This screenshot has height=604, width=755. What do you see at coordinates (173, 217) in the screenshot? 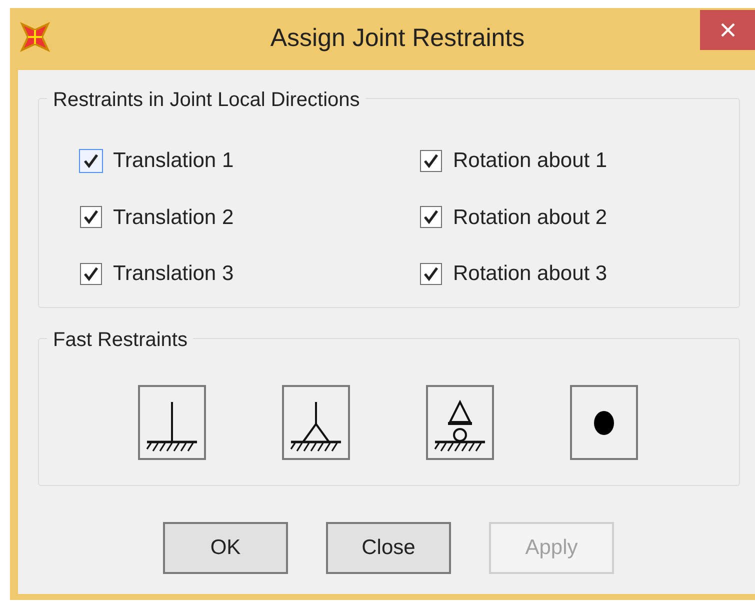
I see `checkbox-label: Translation 2` at bounding box center [173, 217].